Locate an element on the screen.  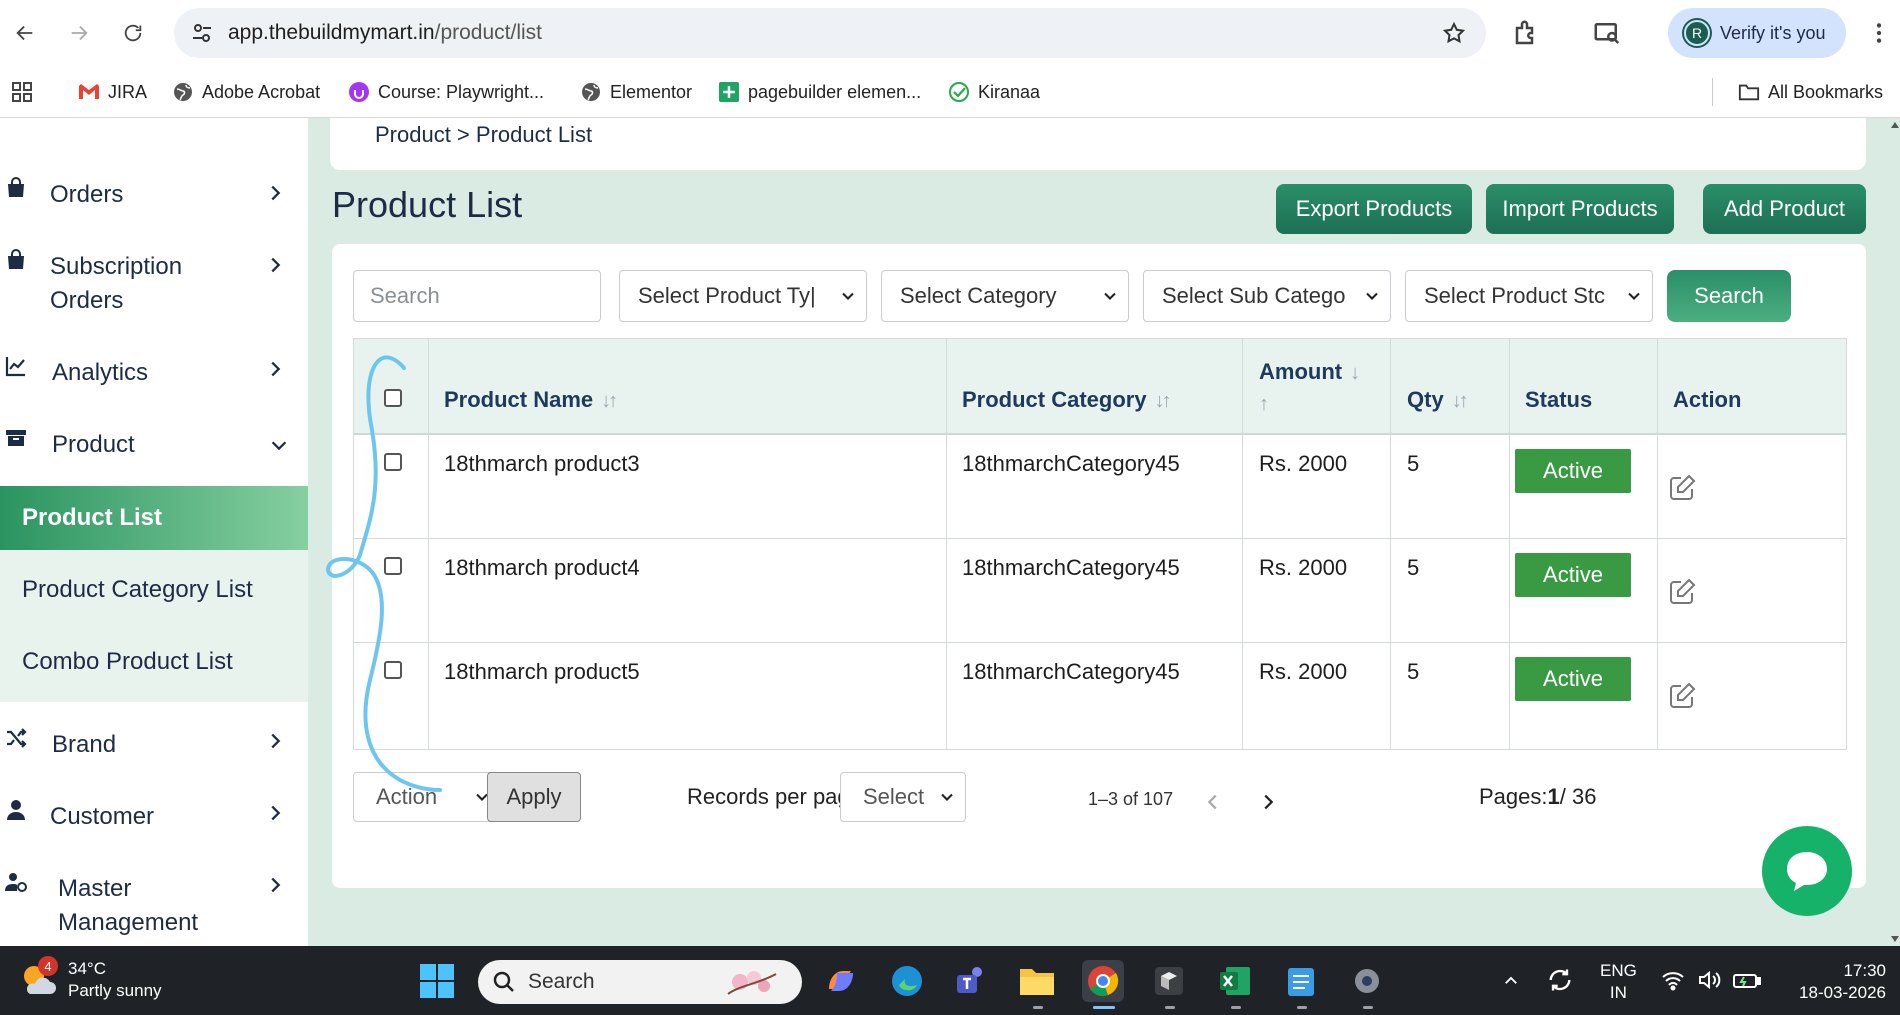
current-page: 1 is located at coordinates (1553, 796).